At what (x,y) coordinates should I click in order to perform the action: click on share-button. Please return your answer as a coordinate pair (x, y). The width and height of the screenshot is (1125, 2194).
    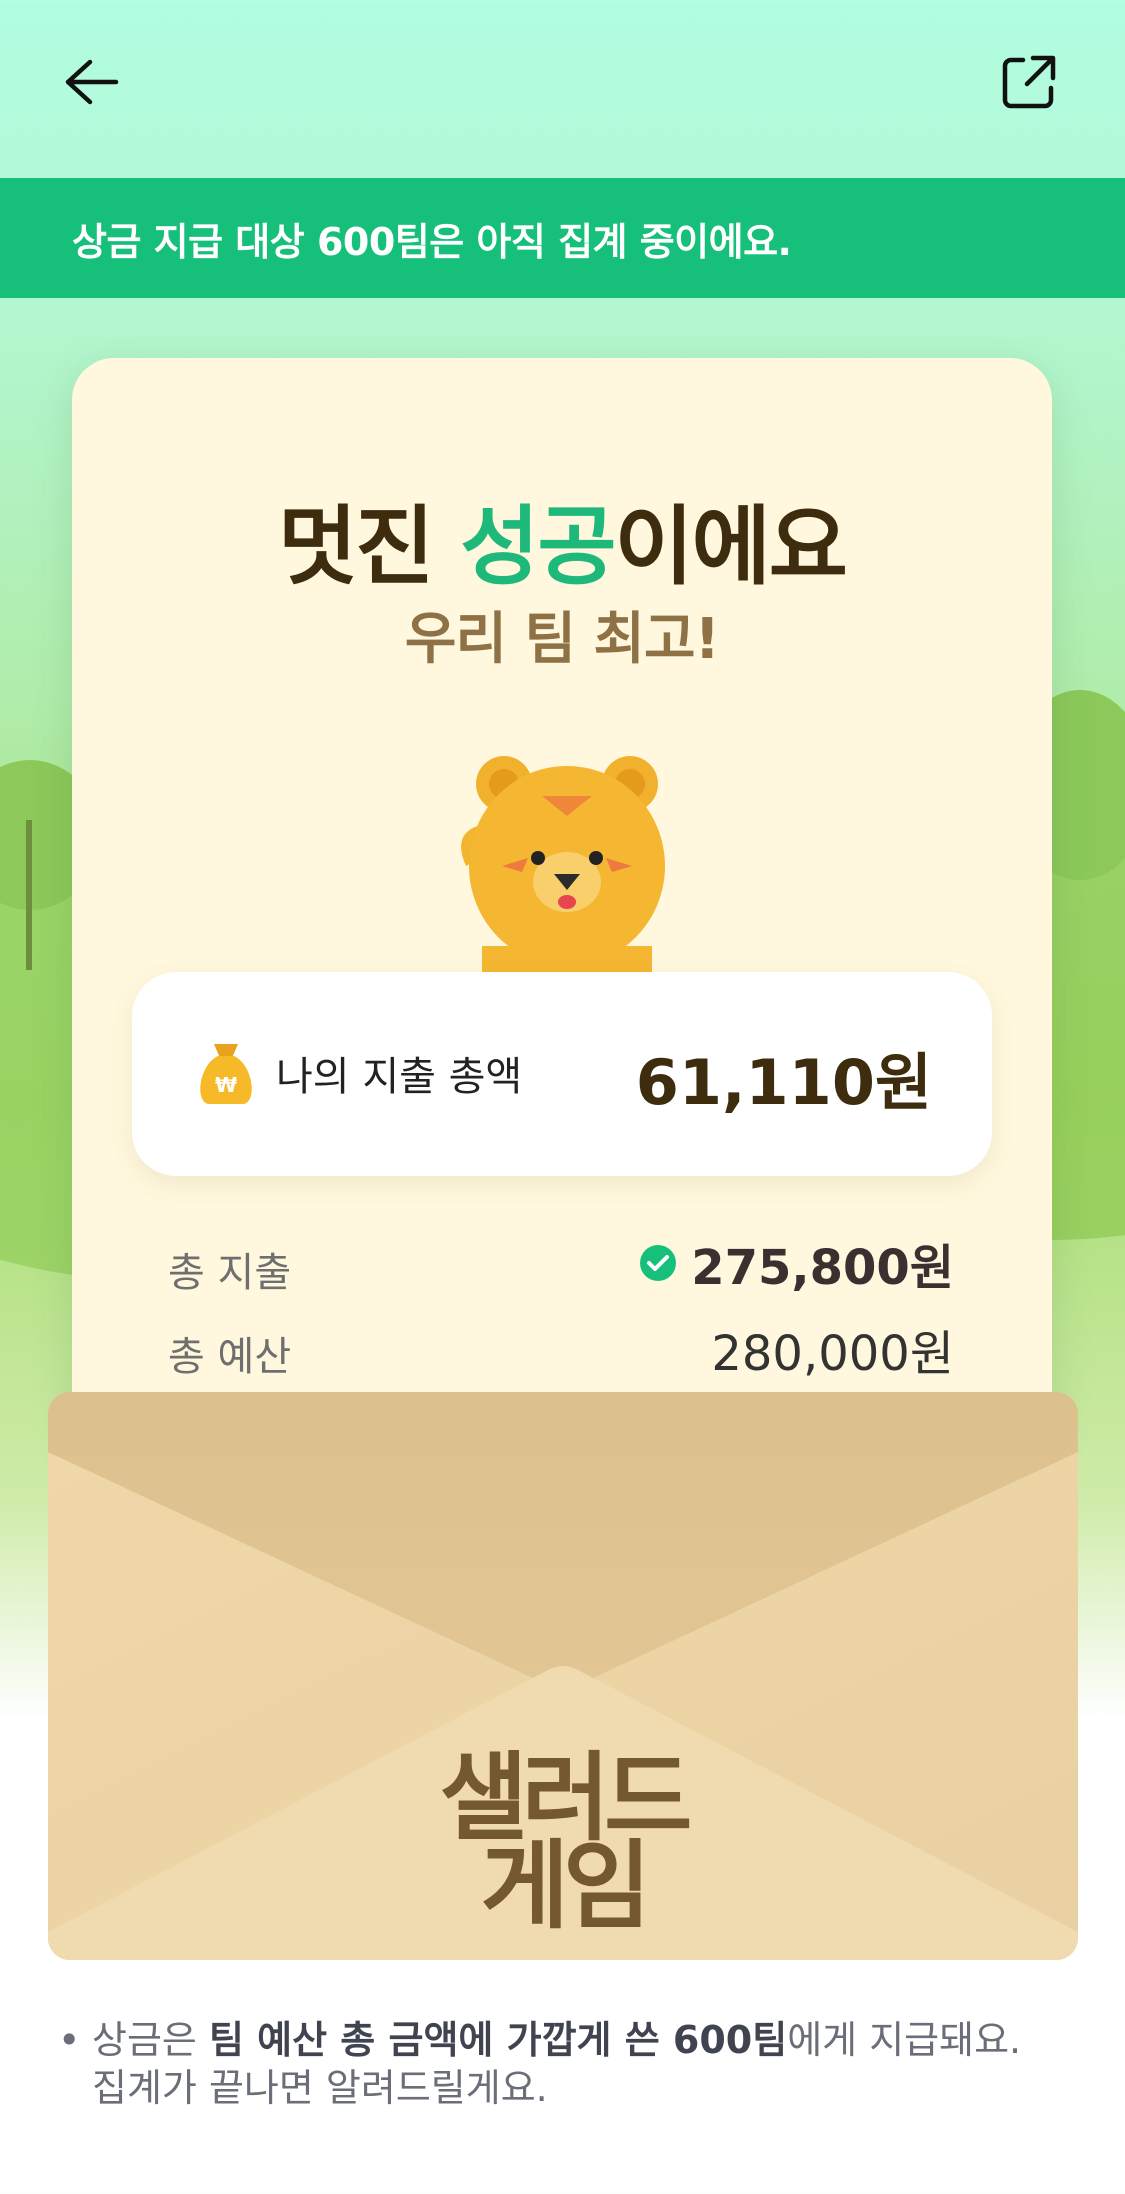
    Looking at the image, I should click on (1029, 82).